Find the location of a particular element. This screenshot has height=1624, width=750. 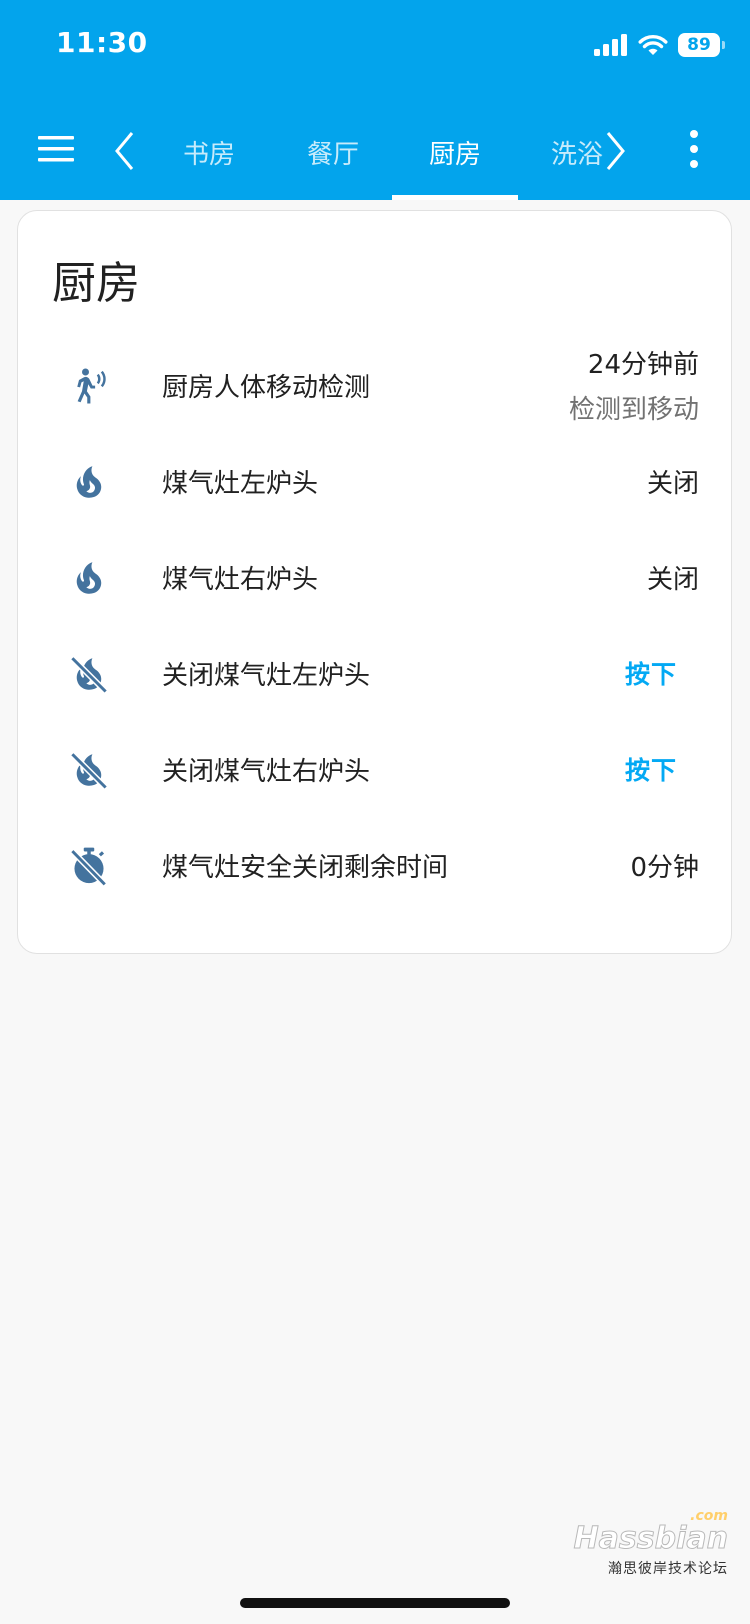

forum-watermark: .com Hassbian 瀚思彼岸技术论坛 is located at coordinates (643, 1543).